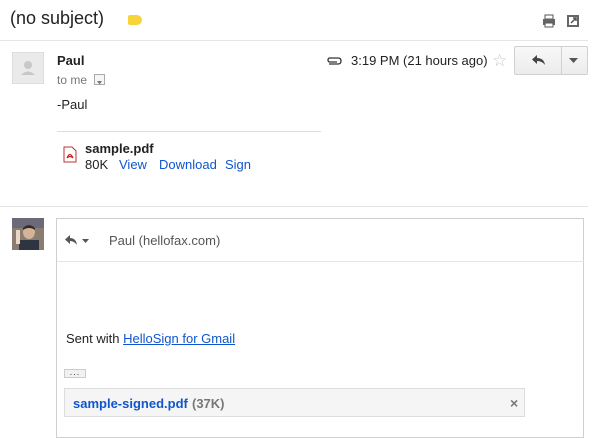 The height and width of the screenshot is (438, 600). What do you see at coordinates (573, 21) in the screenshot?
I see `new-window-icon` at bounding box center [573, 21].